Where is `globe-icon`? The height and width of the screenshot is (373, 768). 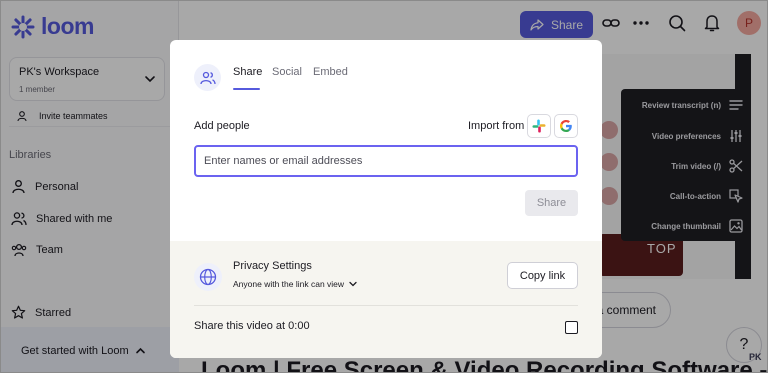 globe-icon is located at coordinates (208, 277).